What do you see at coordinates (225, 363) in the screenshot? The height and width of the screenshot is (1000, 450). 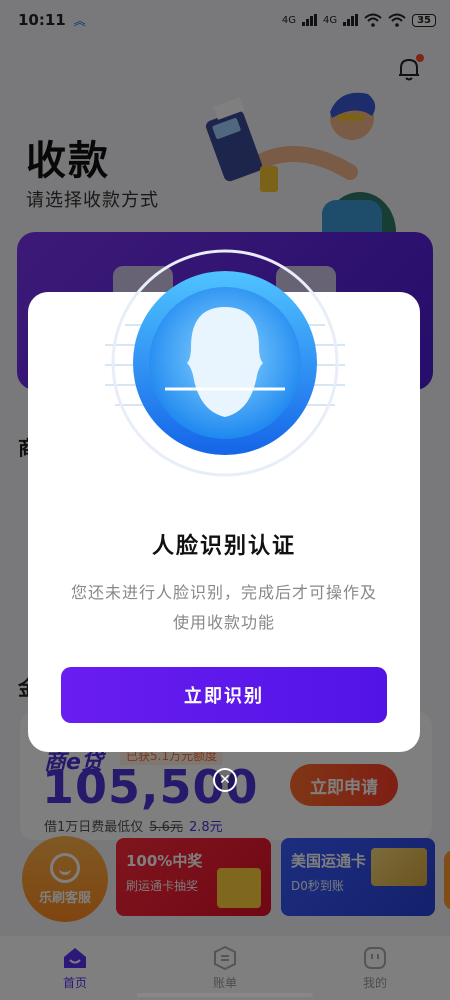 I see `face-recognition-icon` at bounding box center [225, 363].